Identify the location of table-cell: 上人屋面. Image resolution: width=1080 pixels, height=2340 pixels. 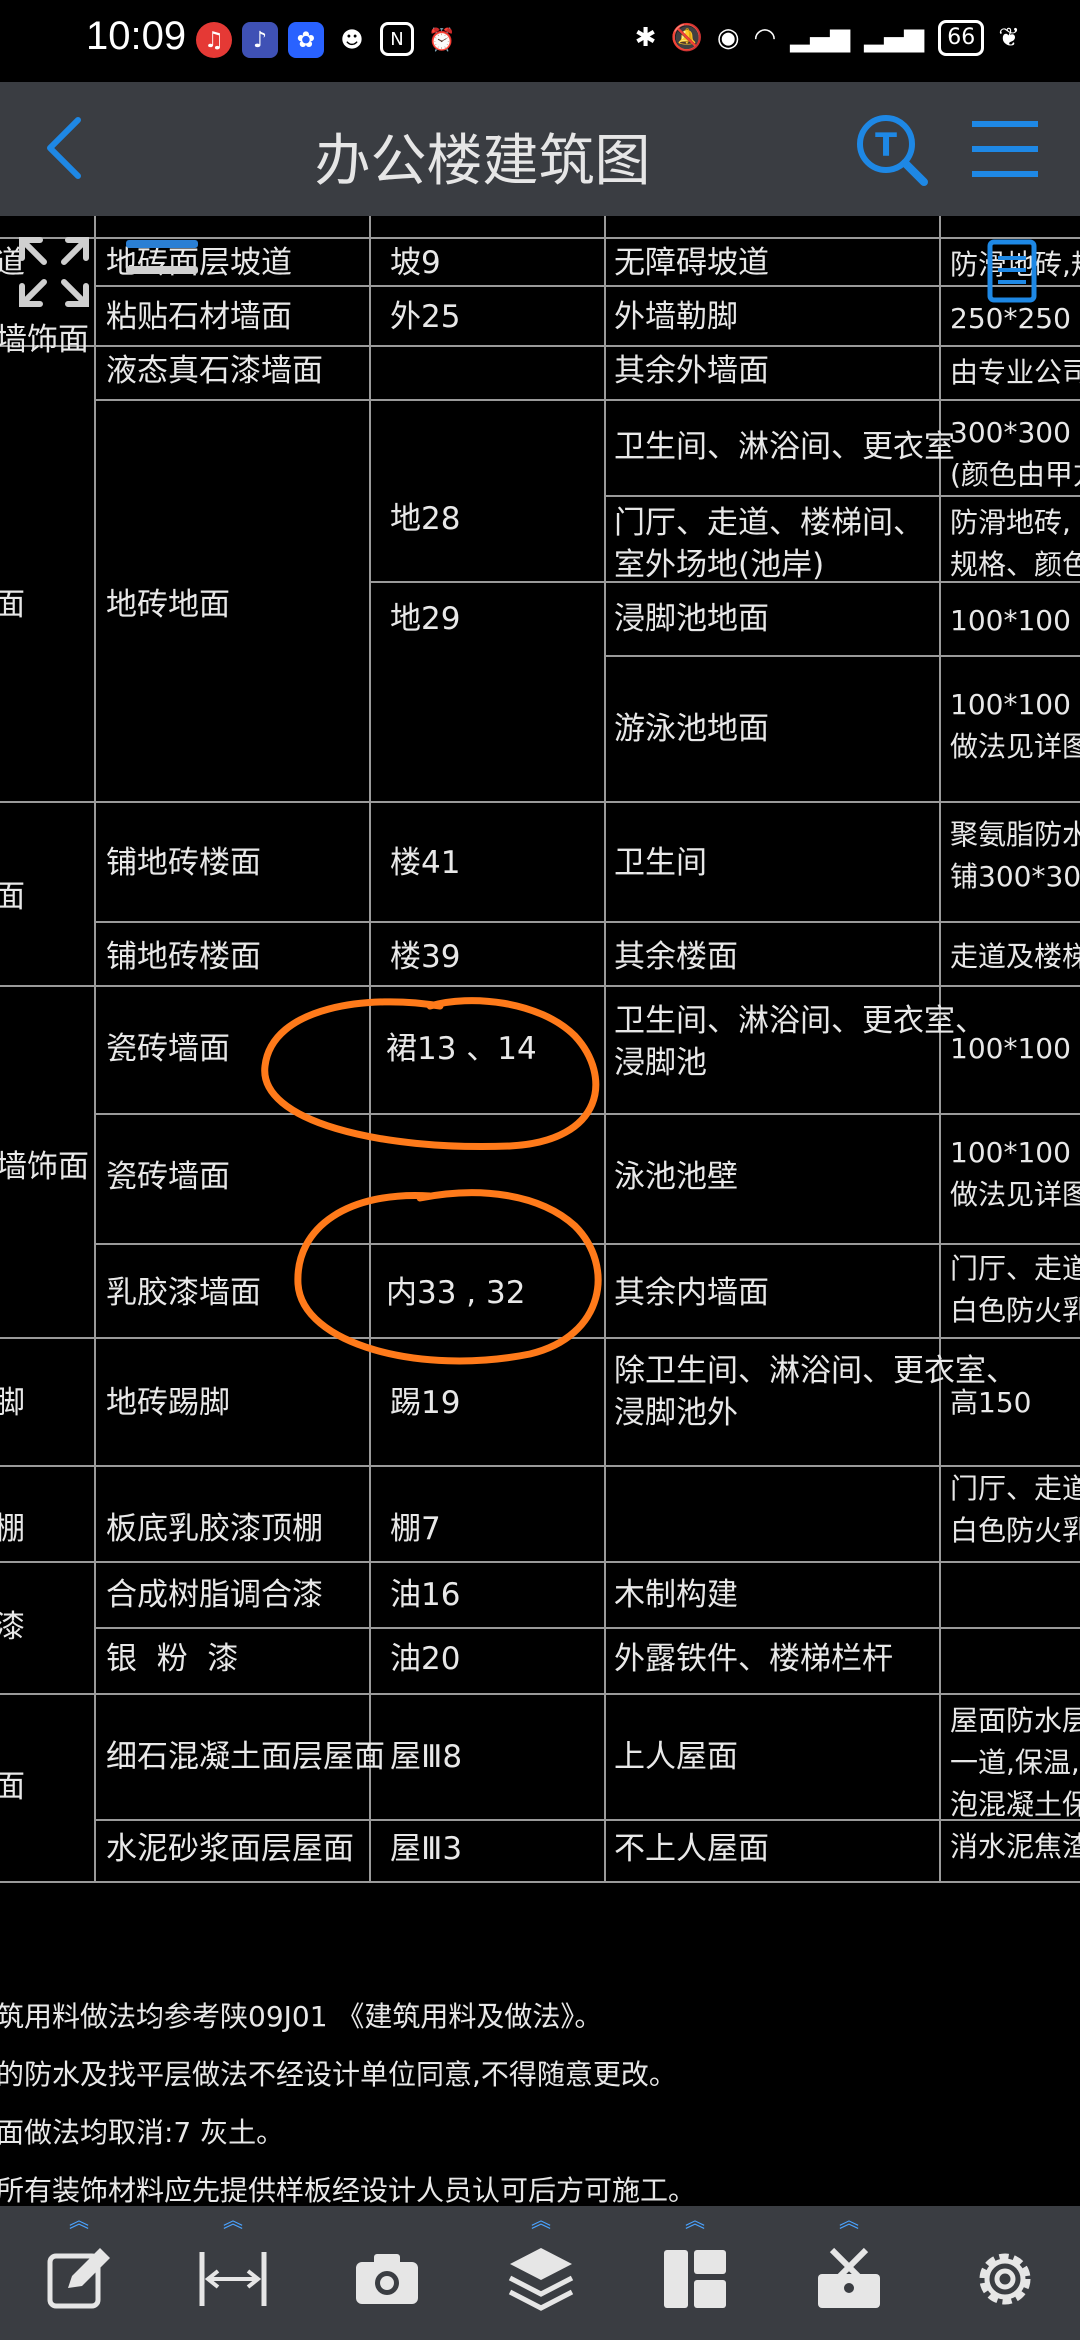
(676, 1757).